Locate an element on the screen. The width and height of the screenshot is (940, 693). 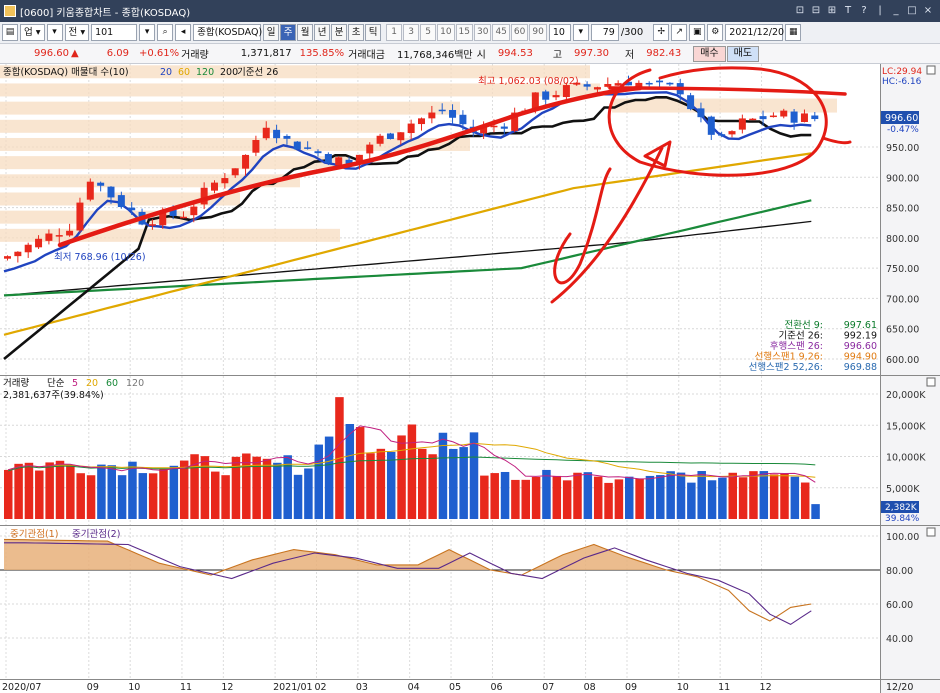
window-button: ⊞ is located at coordinates (832, 10).